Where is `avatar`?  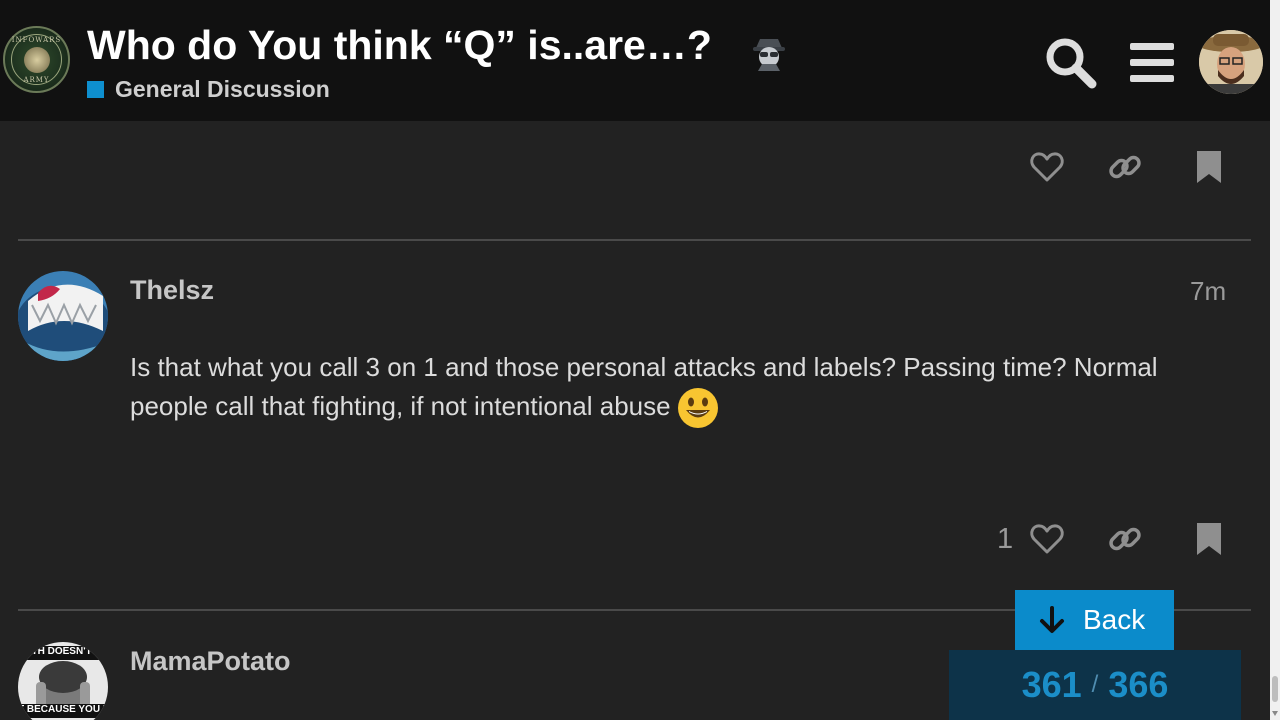 avatar is located at coordinates (63, 316).